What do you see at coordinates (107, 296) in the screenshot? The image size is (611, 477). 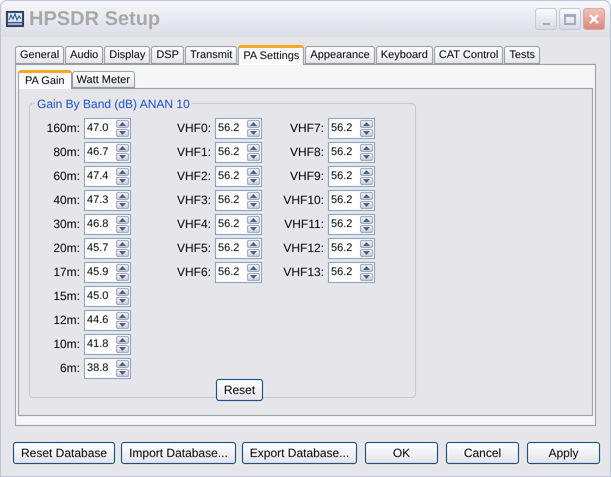 I see `number-field: 45.0` at bounding box center [107, 296].